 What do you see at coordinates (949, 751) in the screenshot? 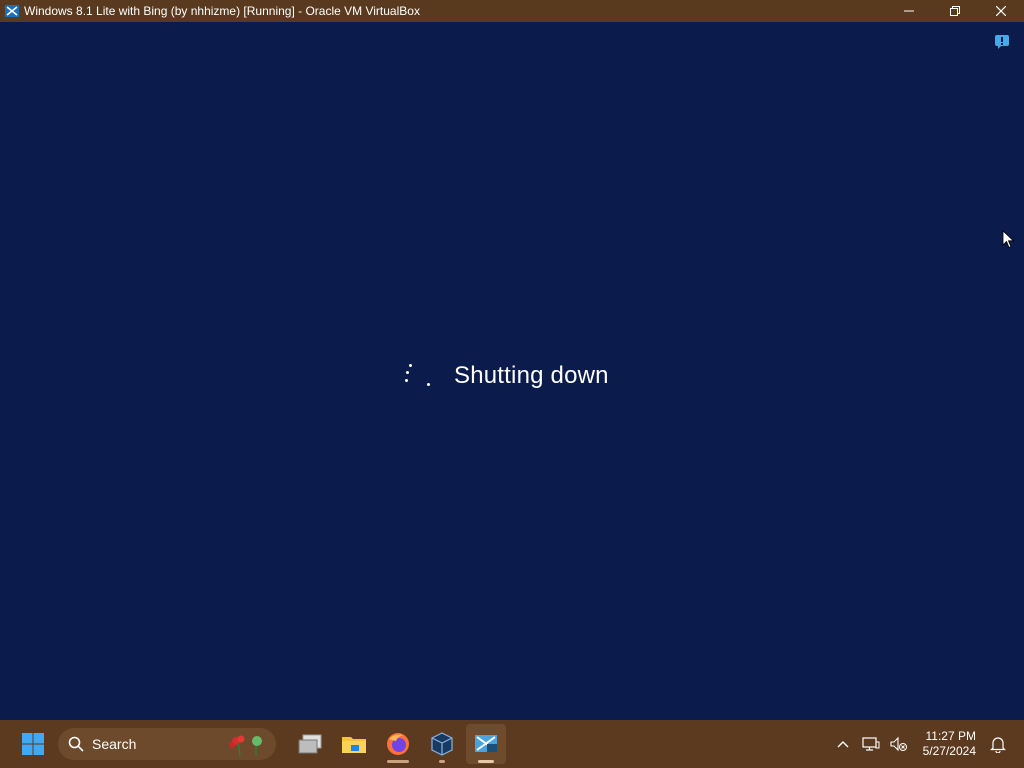
I see `clock-date: 5/27/2024` at bounding box center [949, 751].